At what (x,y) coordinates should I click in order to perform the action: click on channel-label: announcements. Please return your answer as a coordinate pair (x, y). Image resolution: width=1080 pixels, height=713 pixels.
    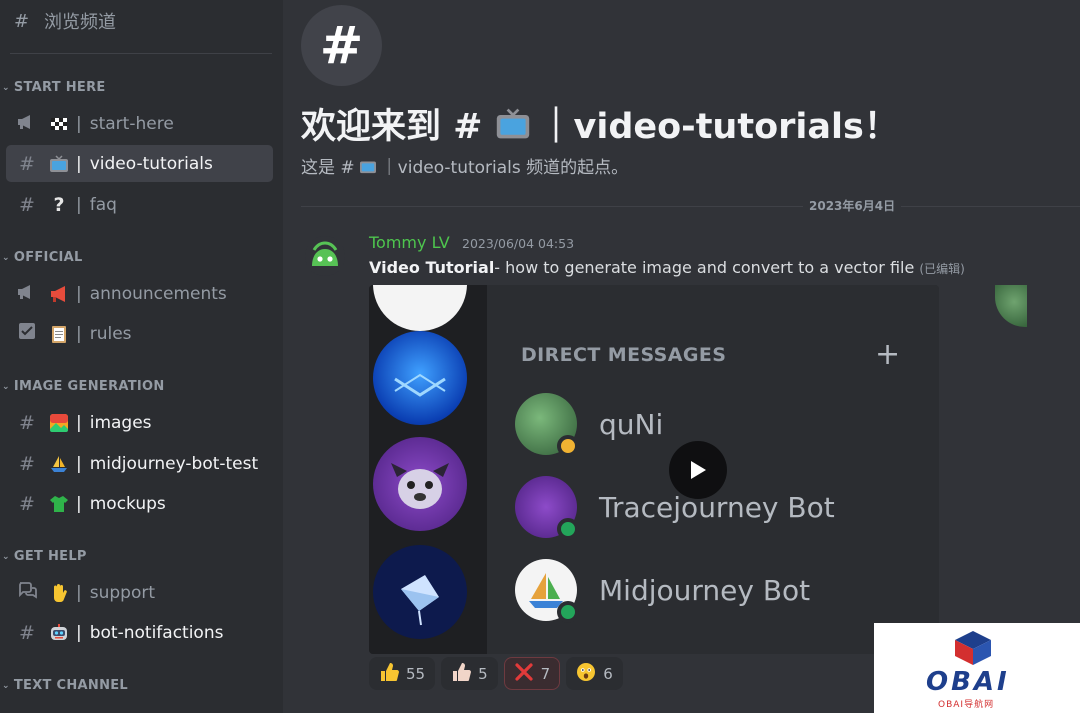
    Looking at the image, I should click on (158, 293).